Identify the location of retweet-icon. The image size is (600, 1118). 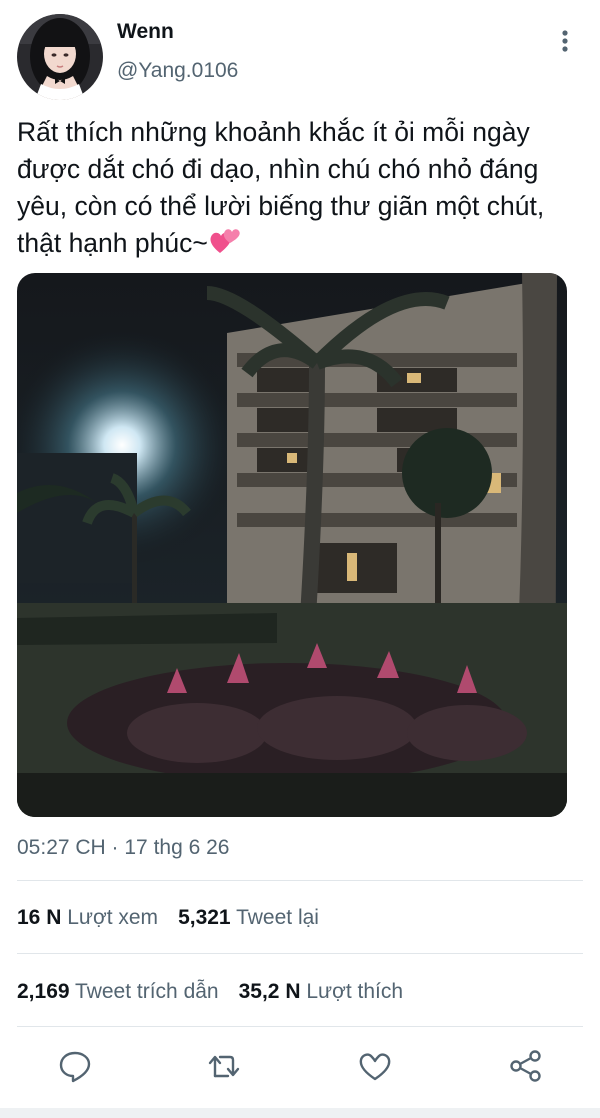
(224, 1066).